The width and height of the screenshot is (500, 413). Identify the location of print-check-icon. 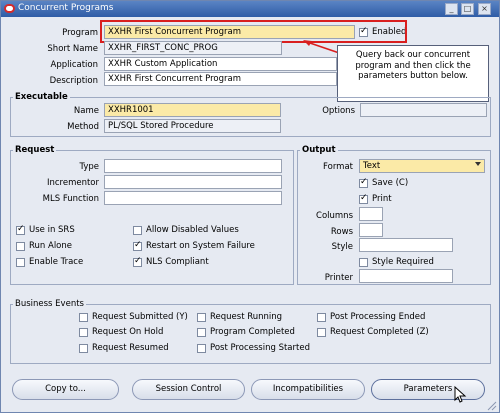
(363, 198).